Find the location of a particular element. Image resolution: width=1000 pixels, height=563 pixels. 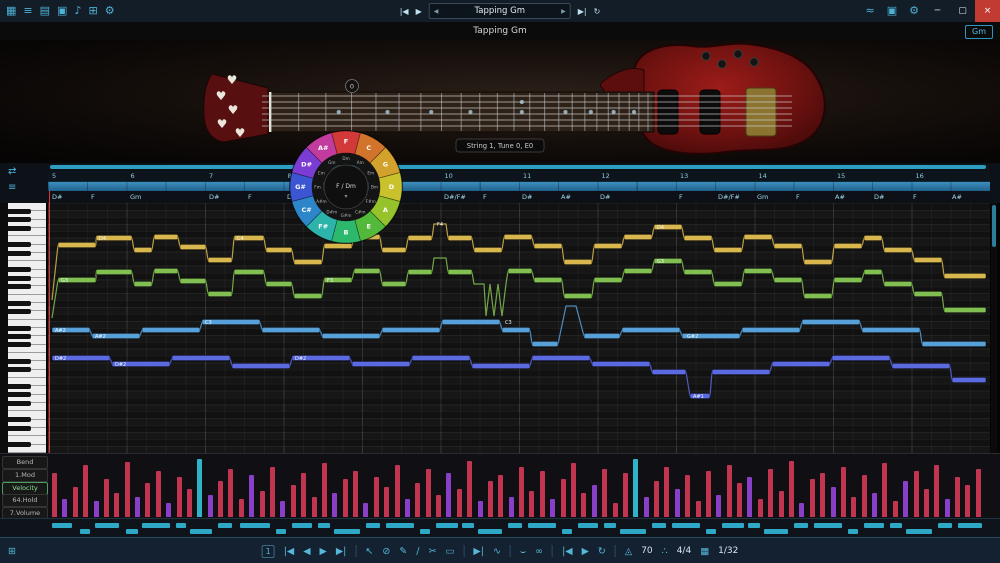

rewind-icon: |◀ is located at coordinates (567, 551).